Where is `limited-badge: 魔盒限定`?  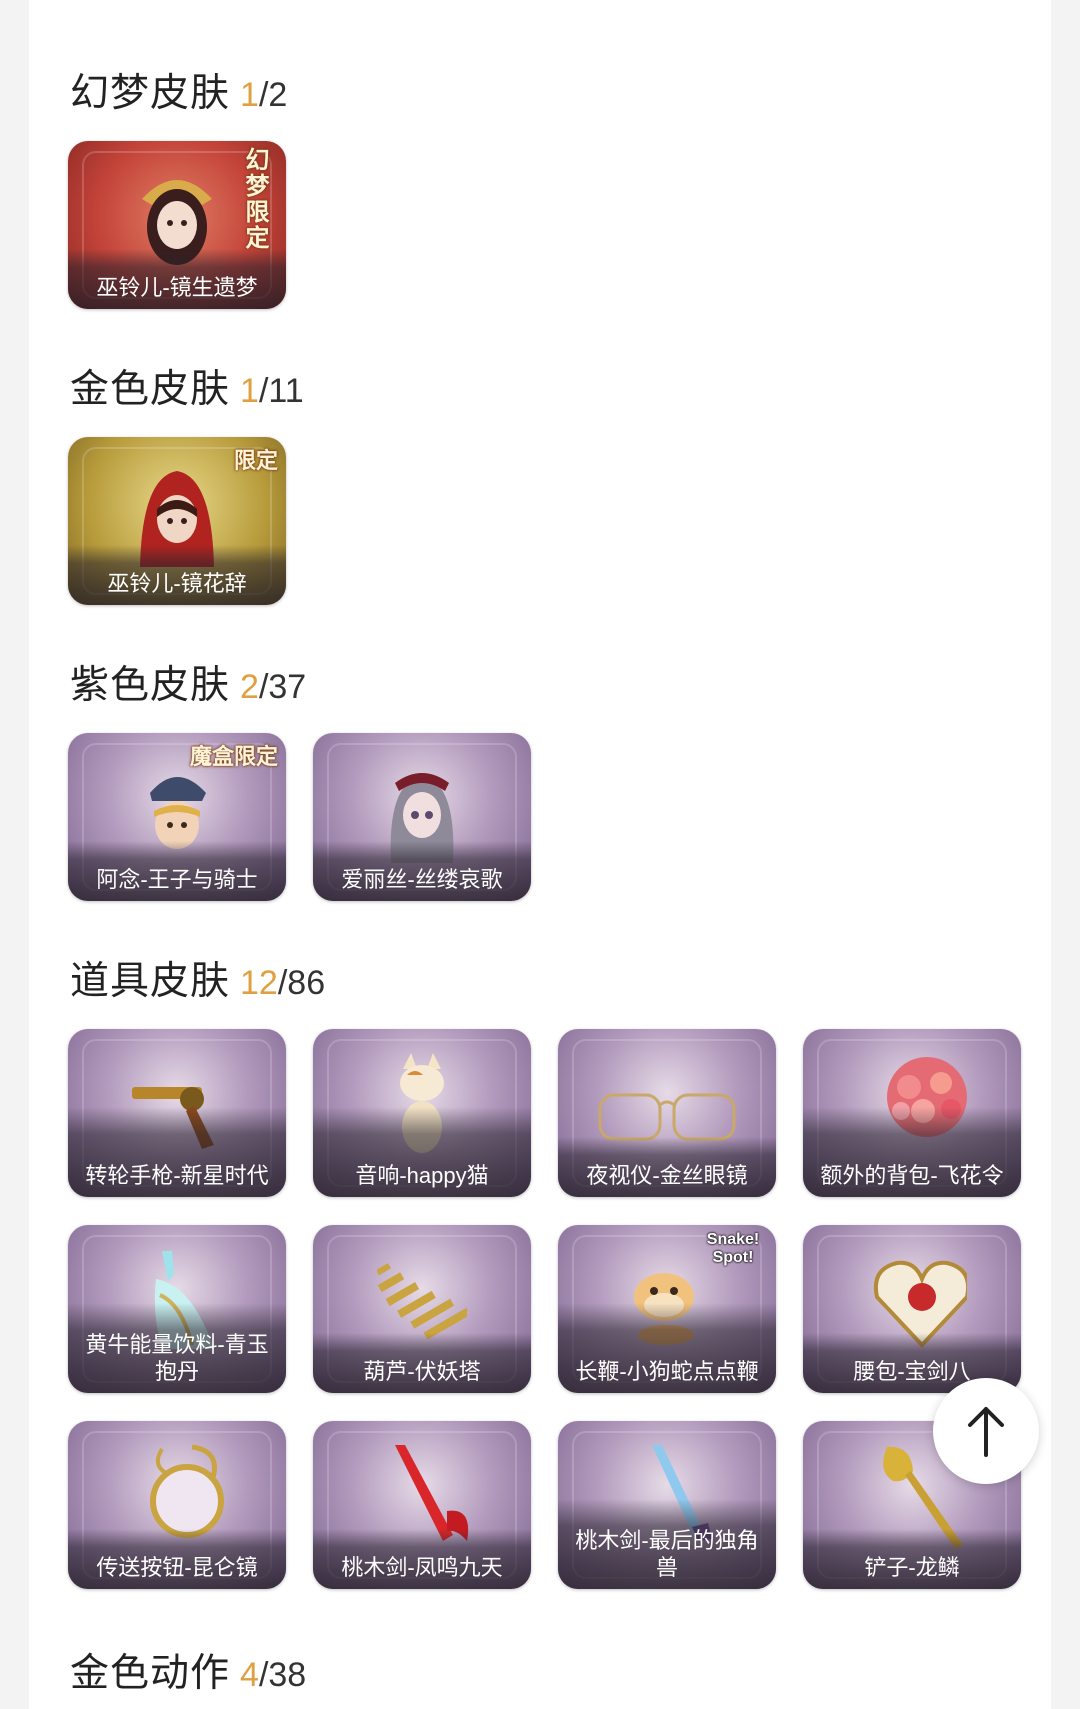
limited-badge: 魔盒限定 is located at coordinates (233, 756).